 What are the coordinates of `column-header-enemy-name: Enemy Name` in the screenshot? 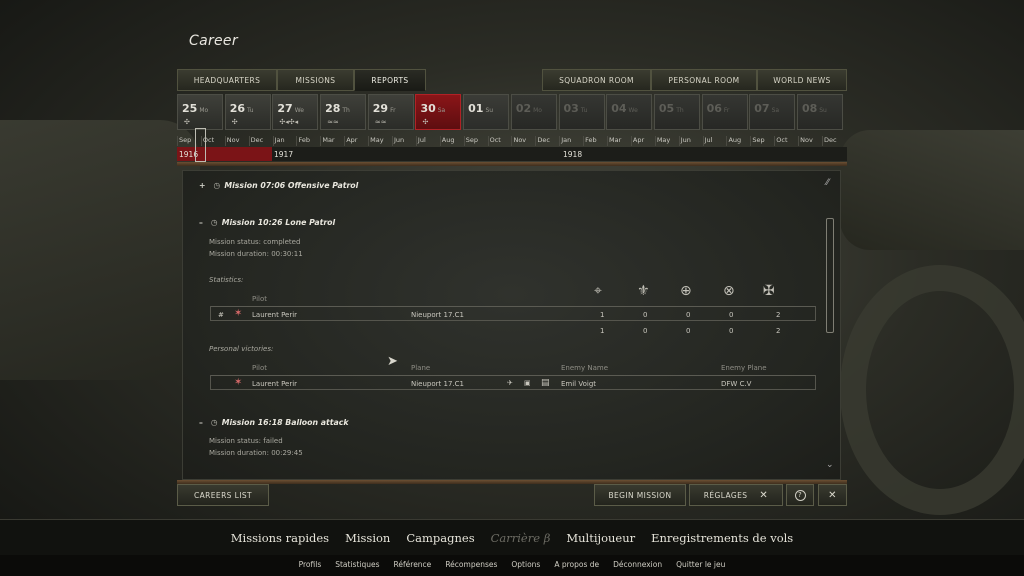 It's located at (585, 368).